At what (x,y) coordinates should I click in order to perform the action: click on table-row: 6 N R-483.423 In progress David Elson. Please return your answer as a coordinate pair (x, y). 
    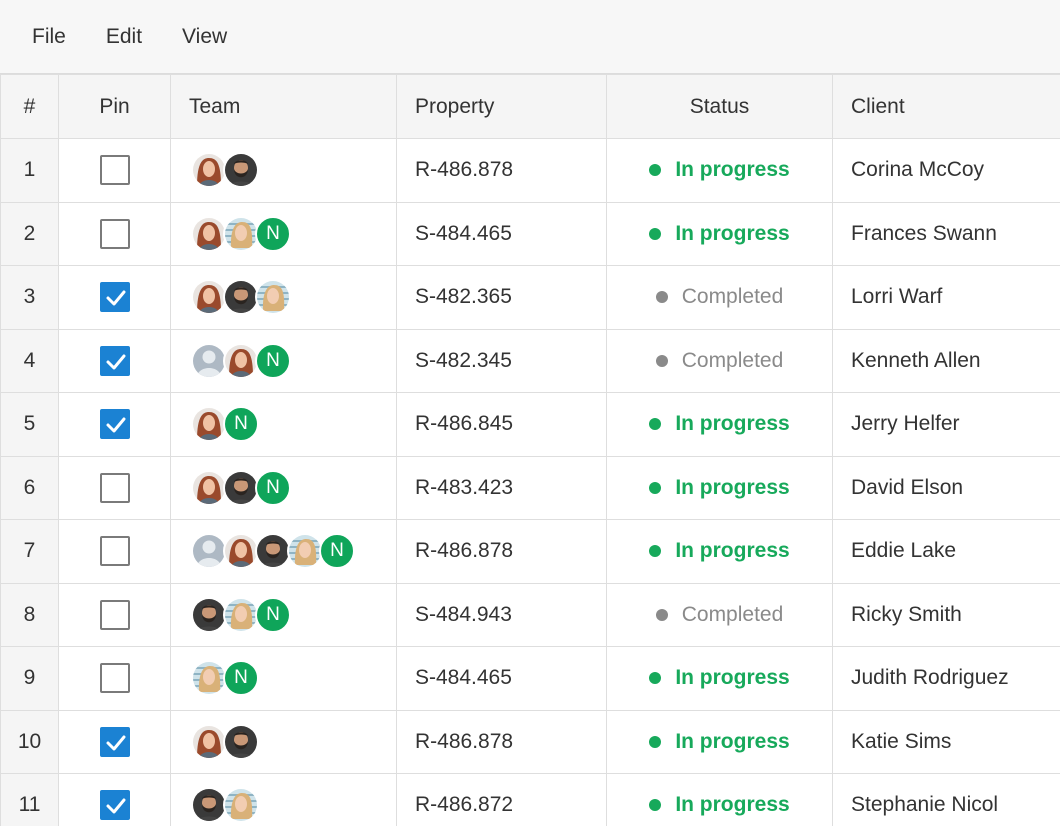
    Looking at the image, I should click on (530, 487).